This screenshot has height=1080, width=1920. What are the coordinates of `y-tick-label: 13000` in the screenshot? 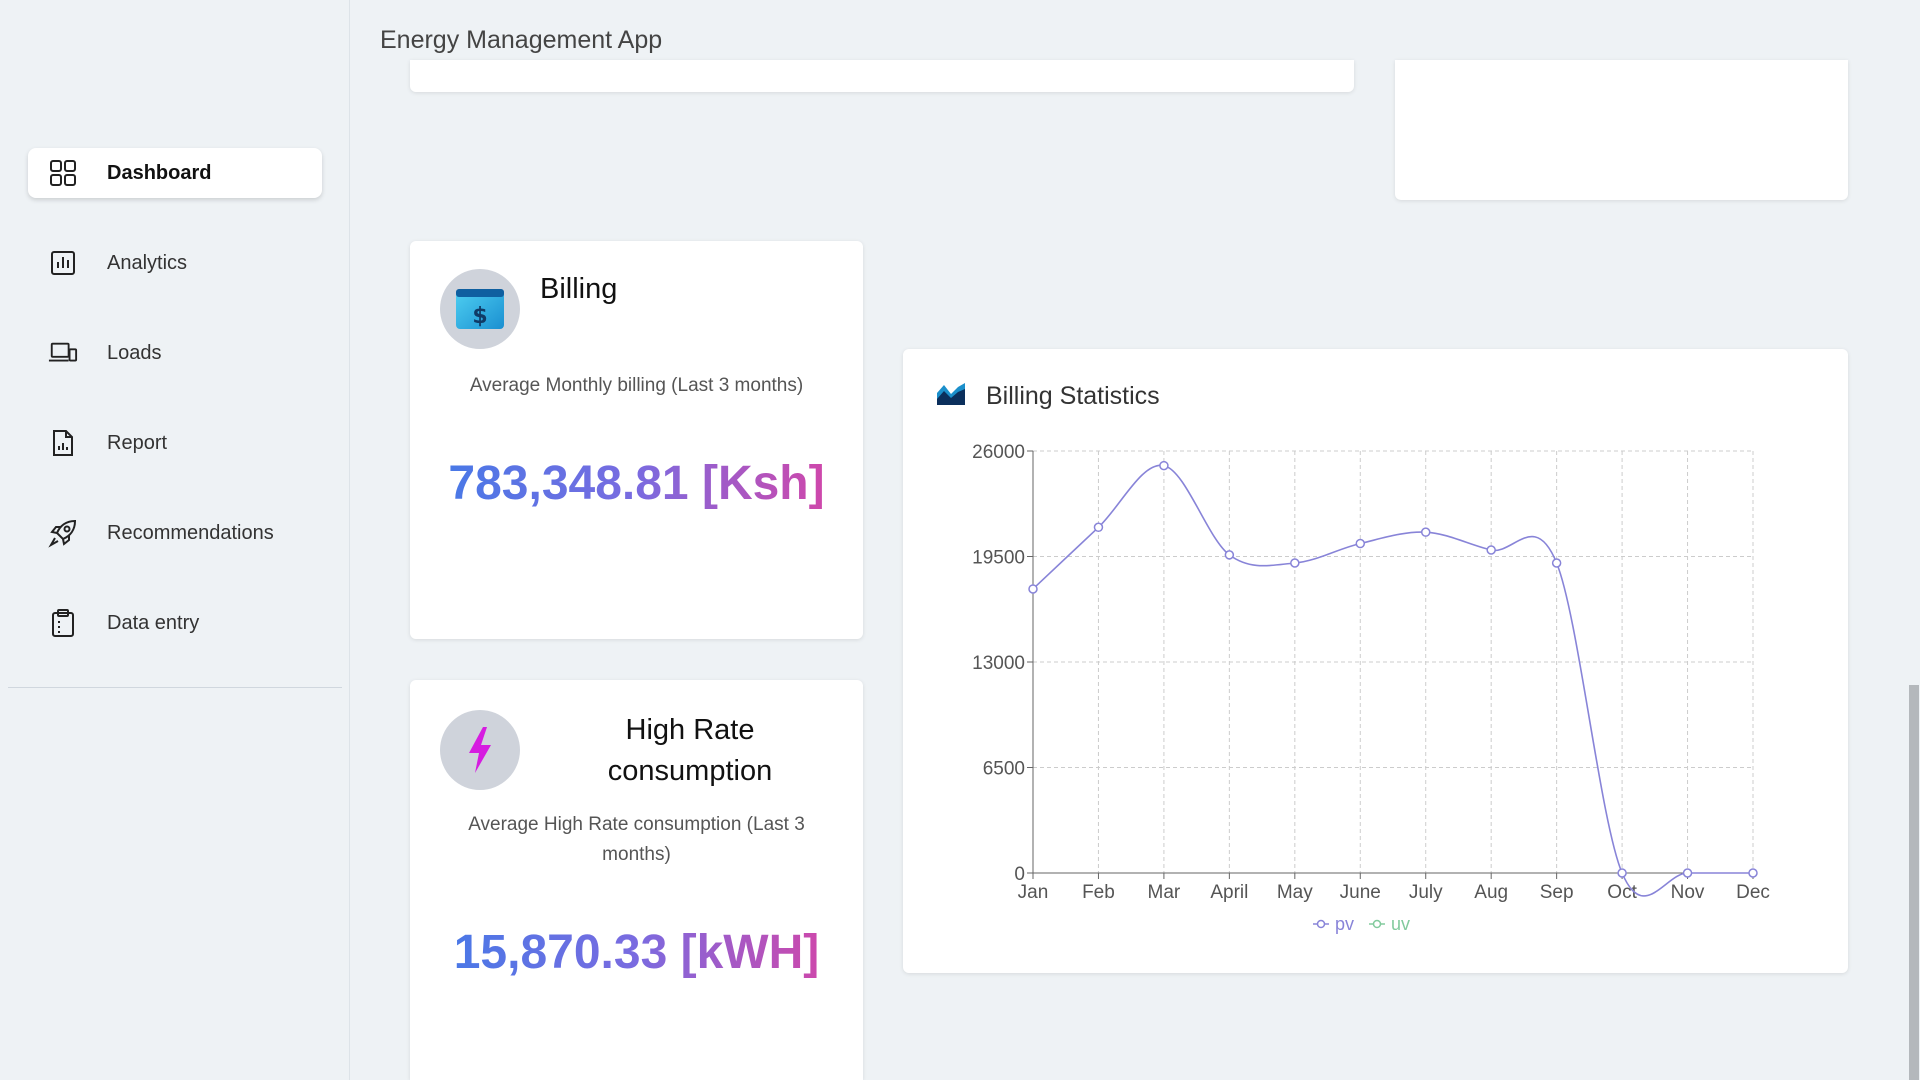 It's located at (998, 663).